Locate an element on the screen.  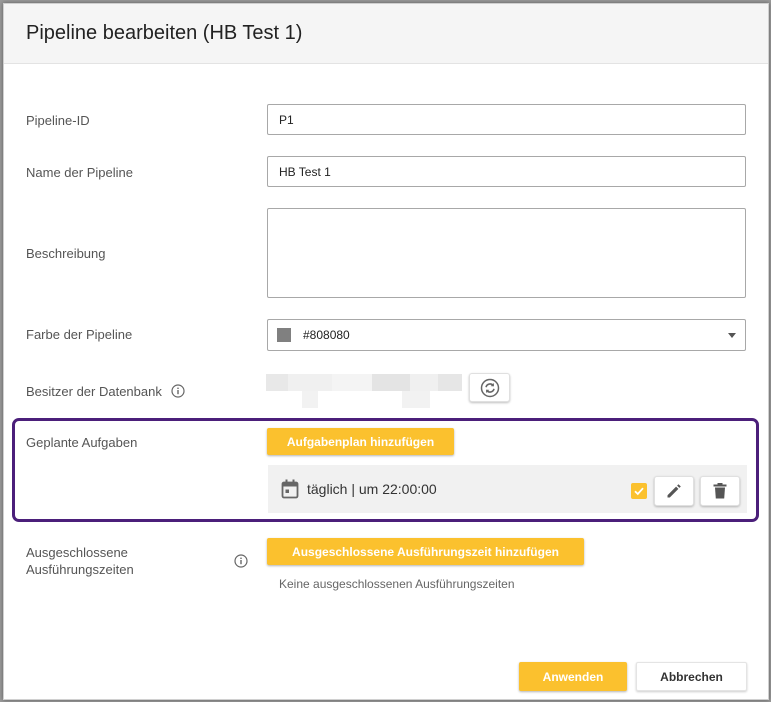
check-icon is located at coordinates (639, 491).